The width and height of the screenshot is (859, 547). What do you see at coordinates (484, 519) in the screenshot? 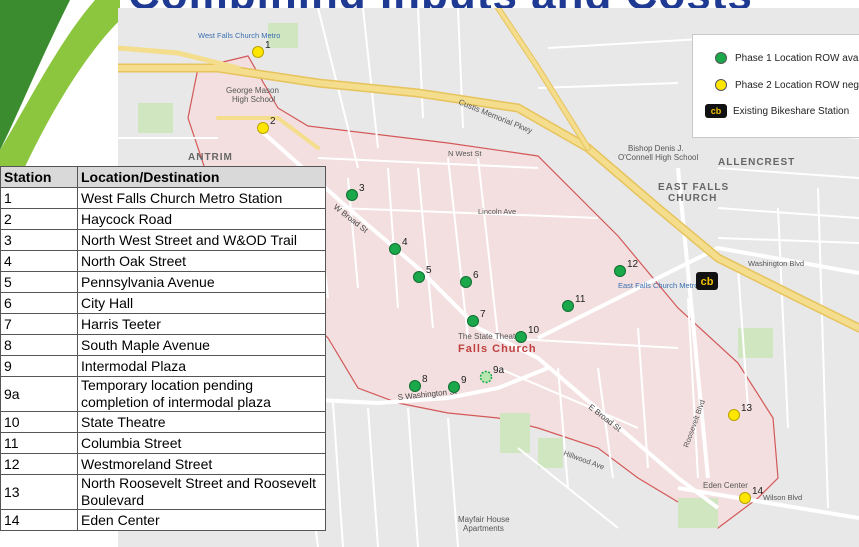
I see `place-label-mayfair: Mayfair House` at bounding box center [484, 519].